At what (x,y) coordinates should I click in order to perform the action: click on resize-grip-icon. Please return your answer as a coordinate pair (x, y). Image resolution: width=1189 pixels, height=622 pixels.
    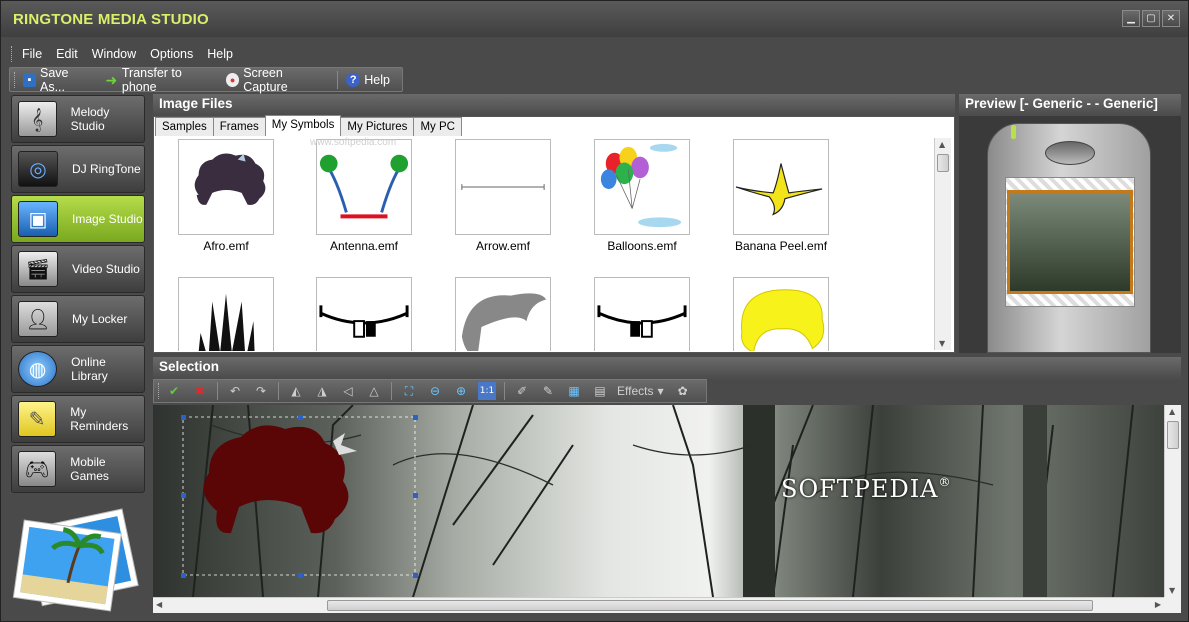
    Looking at the image, I should click on (1172, 605).